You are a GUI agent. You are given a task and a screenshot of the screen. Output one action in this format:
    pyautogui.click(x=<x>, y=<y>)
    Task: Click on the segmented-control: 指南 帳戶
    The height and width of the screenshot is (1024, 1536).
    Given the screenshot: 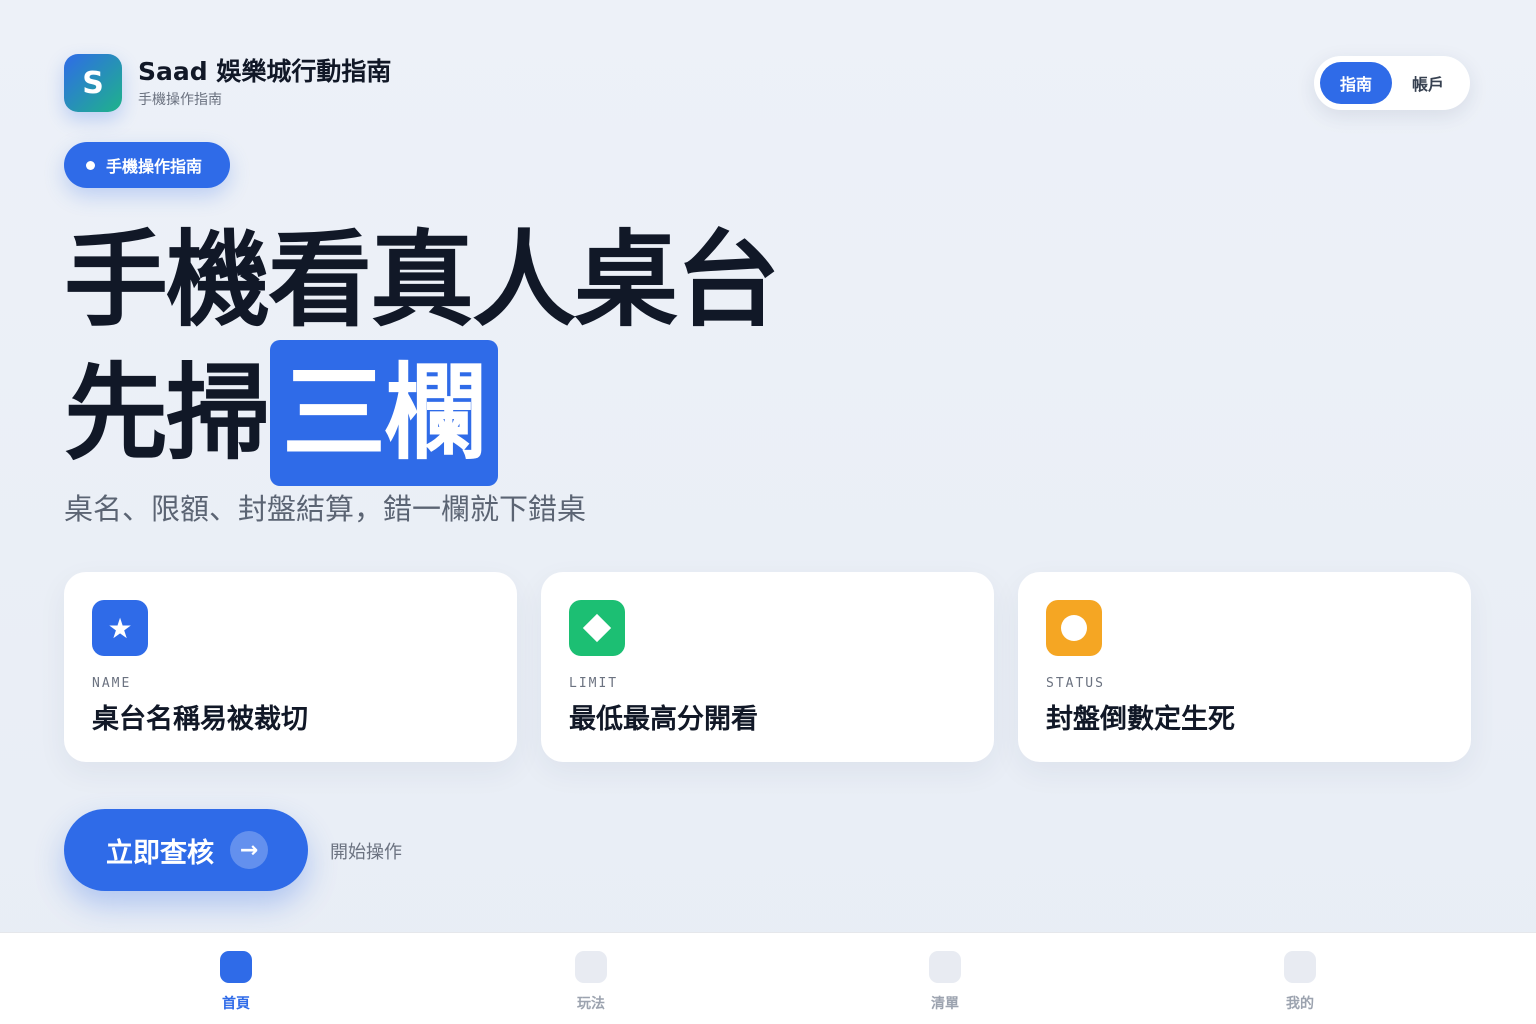 What is the action you would take?
    pyautogui.click(x=1392, y=83)
    